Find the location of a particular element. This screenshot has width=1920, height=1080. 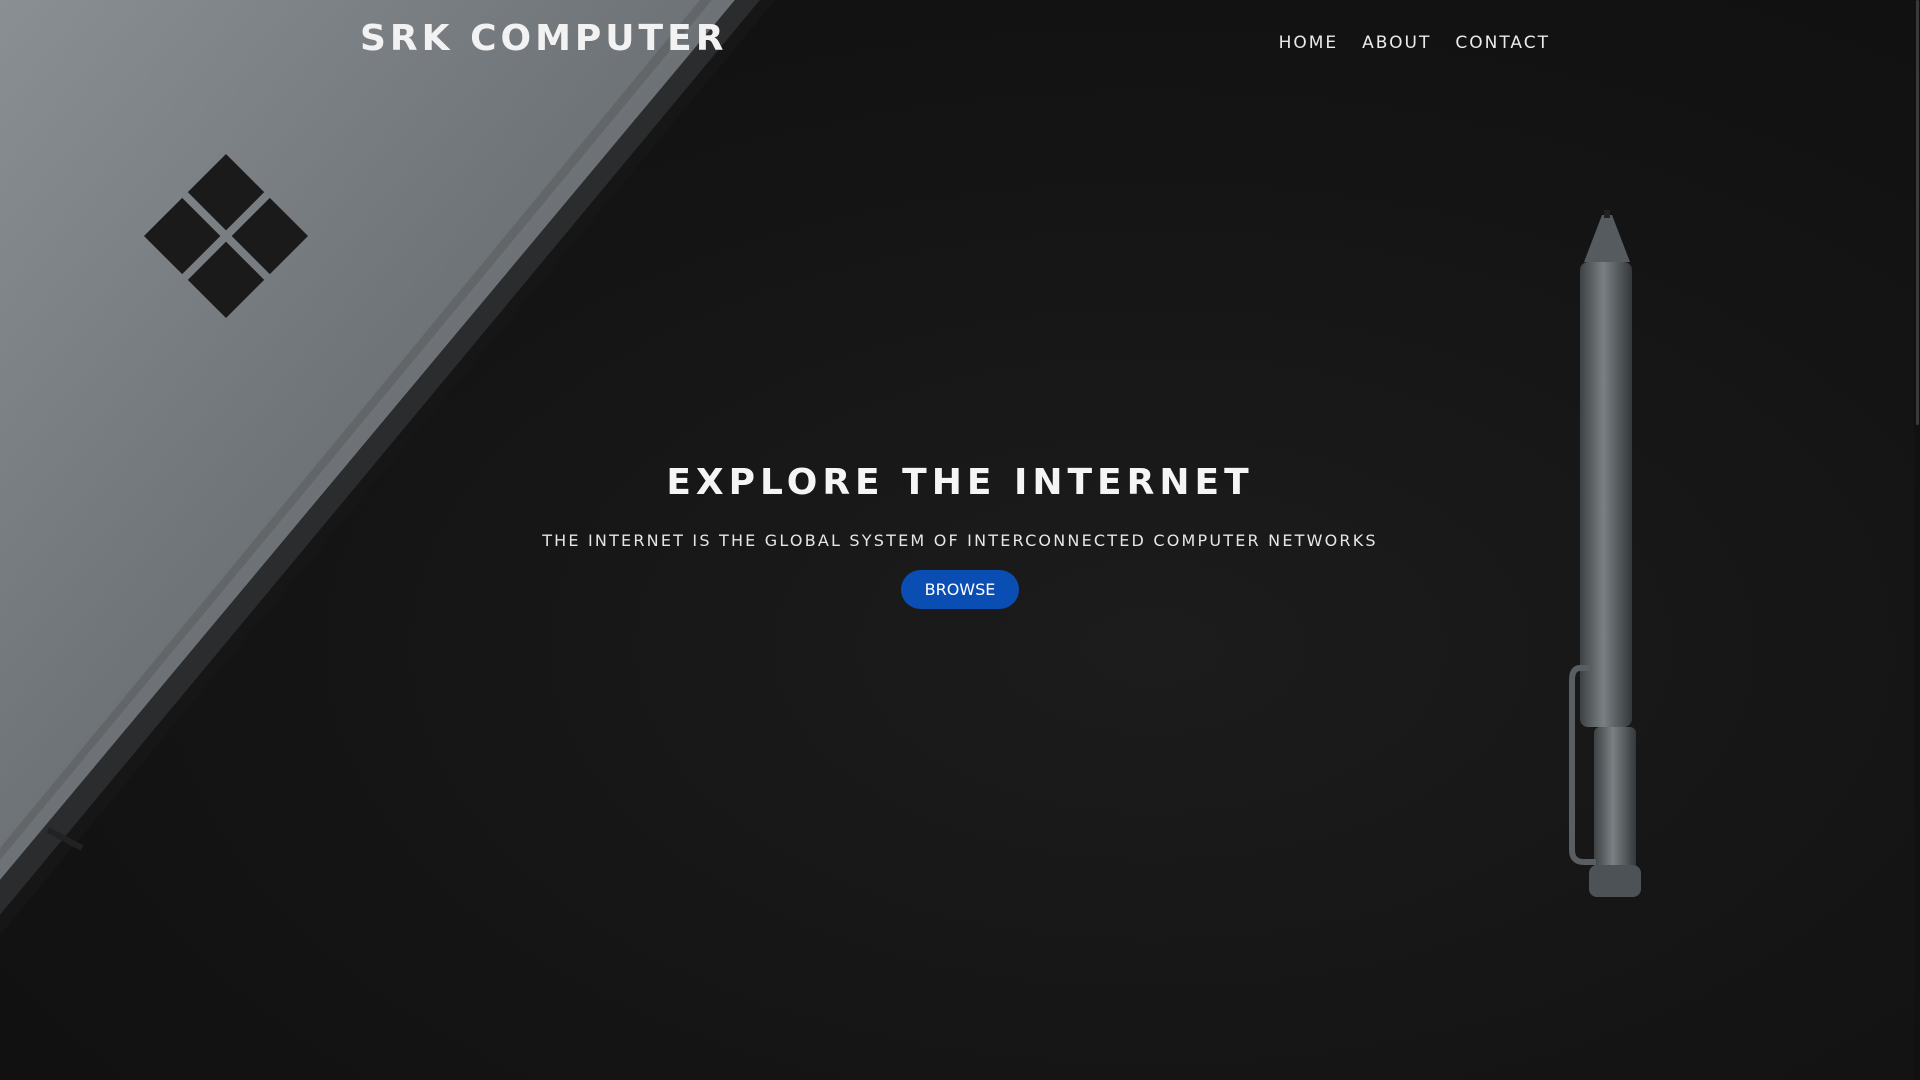

main-nav: HOME ABOUT CONTACT is located at coordinates (1414, 43).